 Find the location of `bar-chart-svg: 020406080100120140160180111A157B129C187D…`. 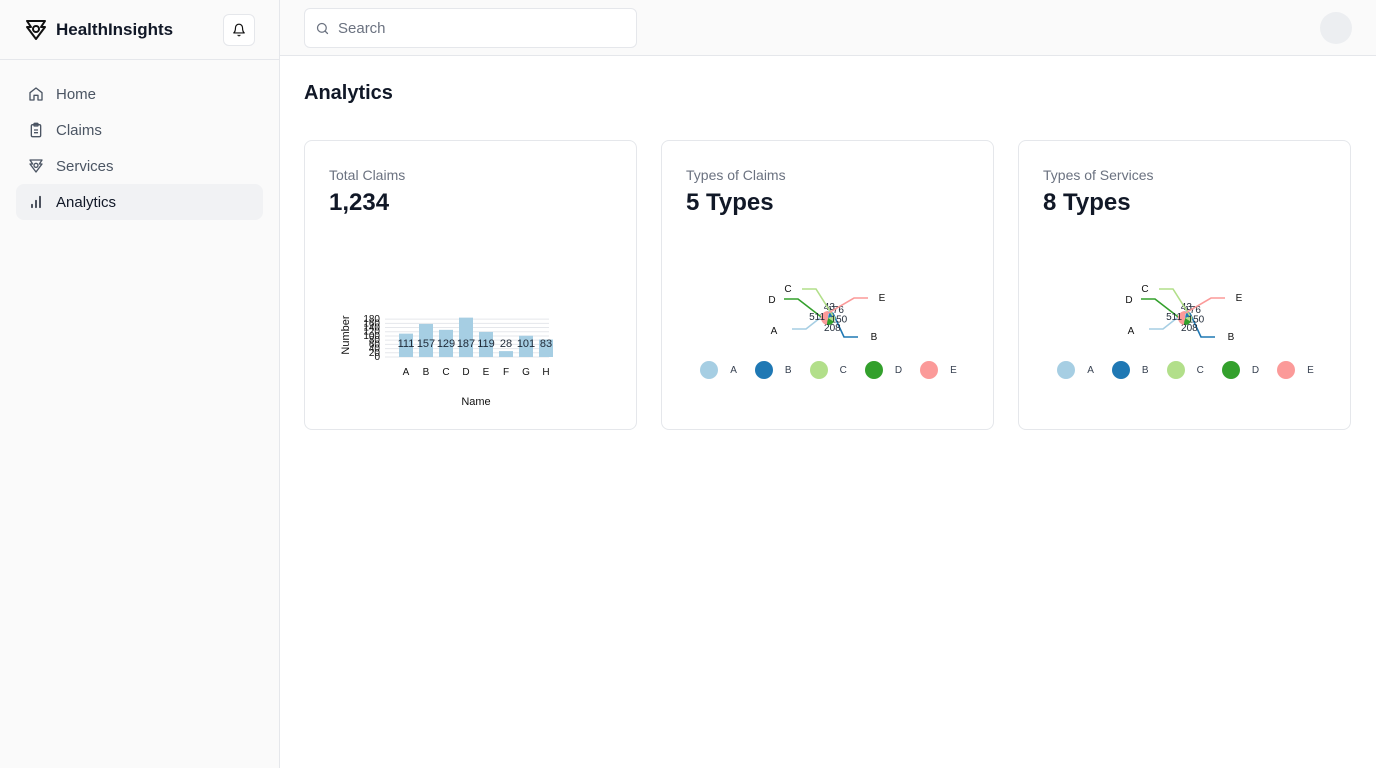

bar-chart-svg: 020406080100120140160180111A157B129C187D… is located at coordinates (446, 361).